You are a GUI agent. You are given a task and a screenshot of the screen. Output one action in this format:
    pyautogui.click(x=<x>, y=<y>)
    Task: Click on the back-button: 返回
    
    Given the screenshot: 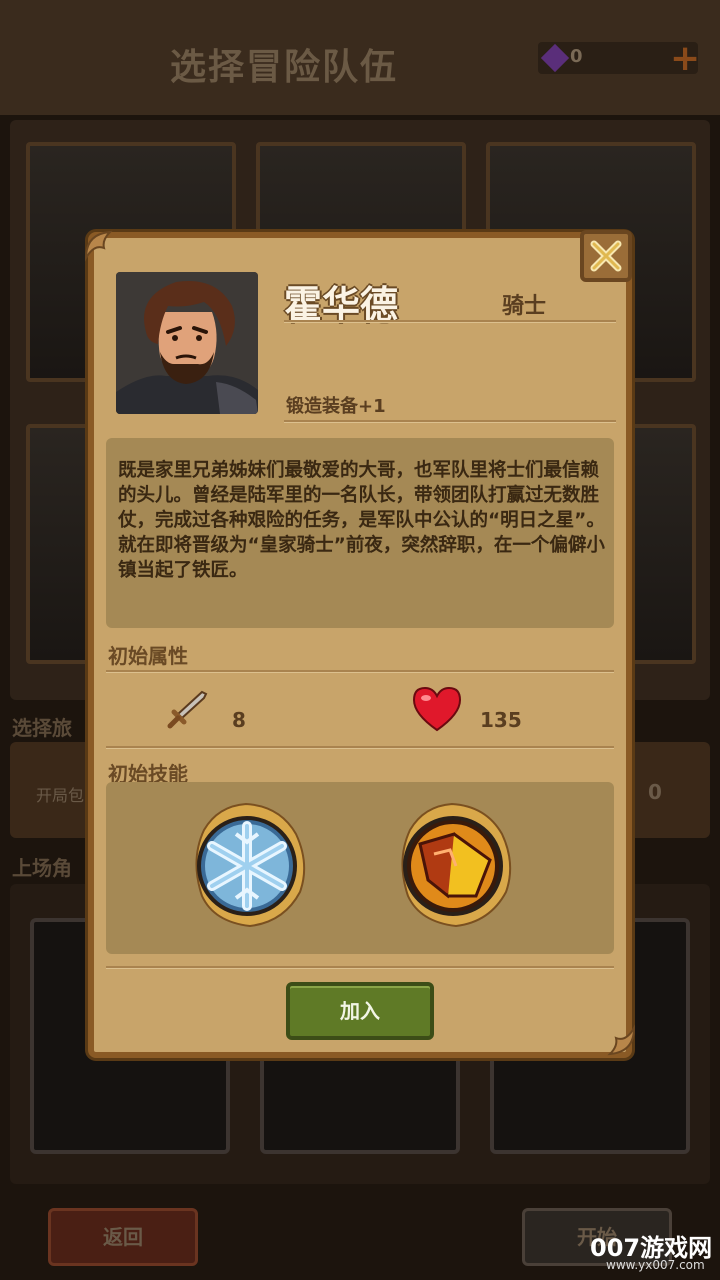 What is the action you would take?
    pyautogui.click(x=123, y=1237)
    